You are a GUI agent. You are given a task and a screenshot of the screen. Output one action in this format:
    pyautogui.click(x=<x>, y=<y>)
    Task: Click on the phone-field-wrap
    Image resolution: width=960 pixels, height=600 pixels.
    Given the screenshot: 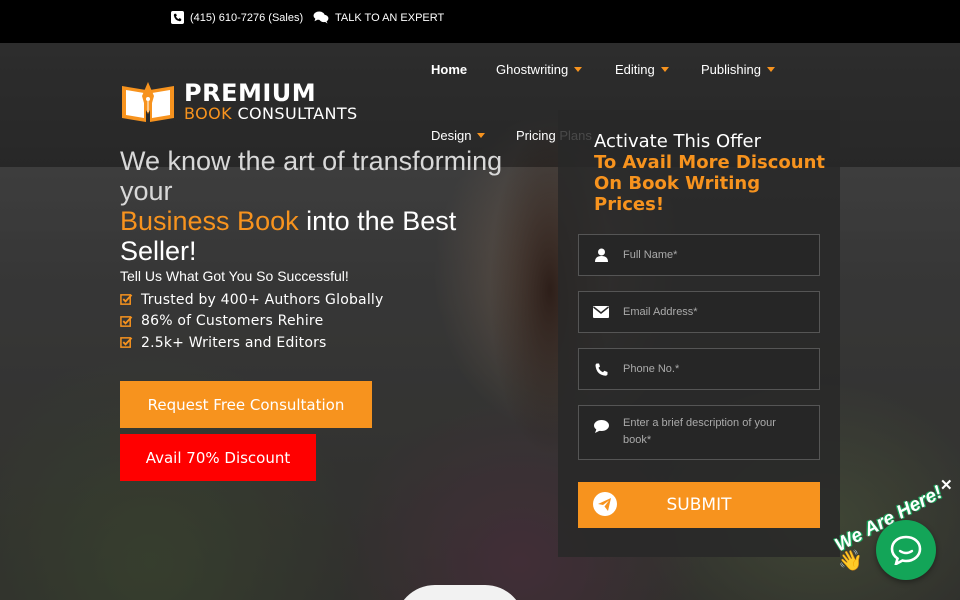 What is the action you would take?
    pyautogui.click(x=699, y=369)
    